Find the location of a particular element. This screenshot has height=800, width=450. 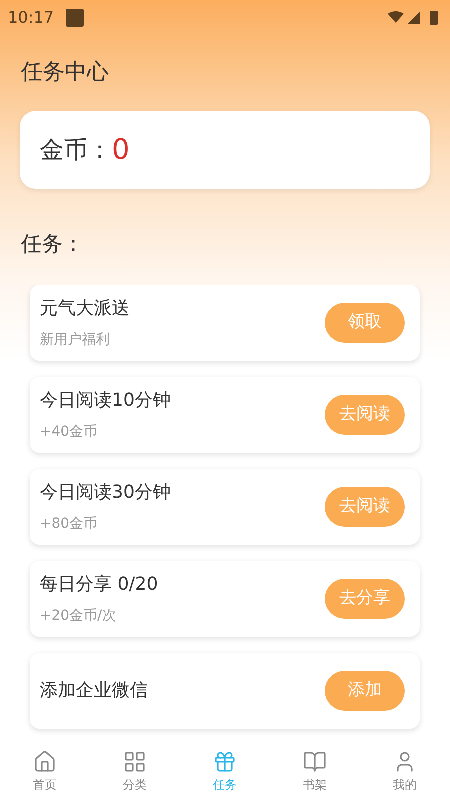

home-icon is located at coordinates (45, 762).